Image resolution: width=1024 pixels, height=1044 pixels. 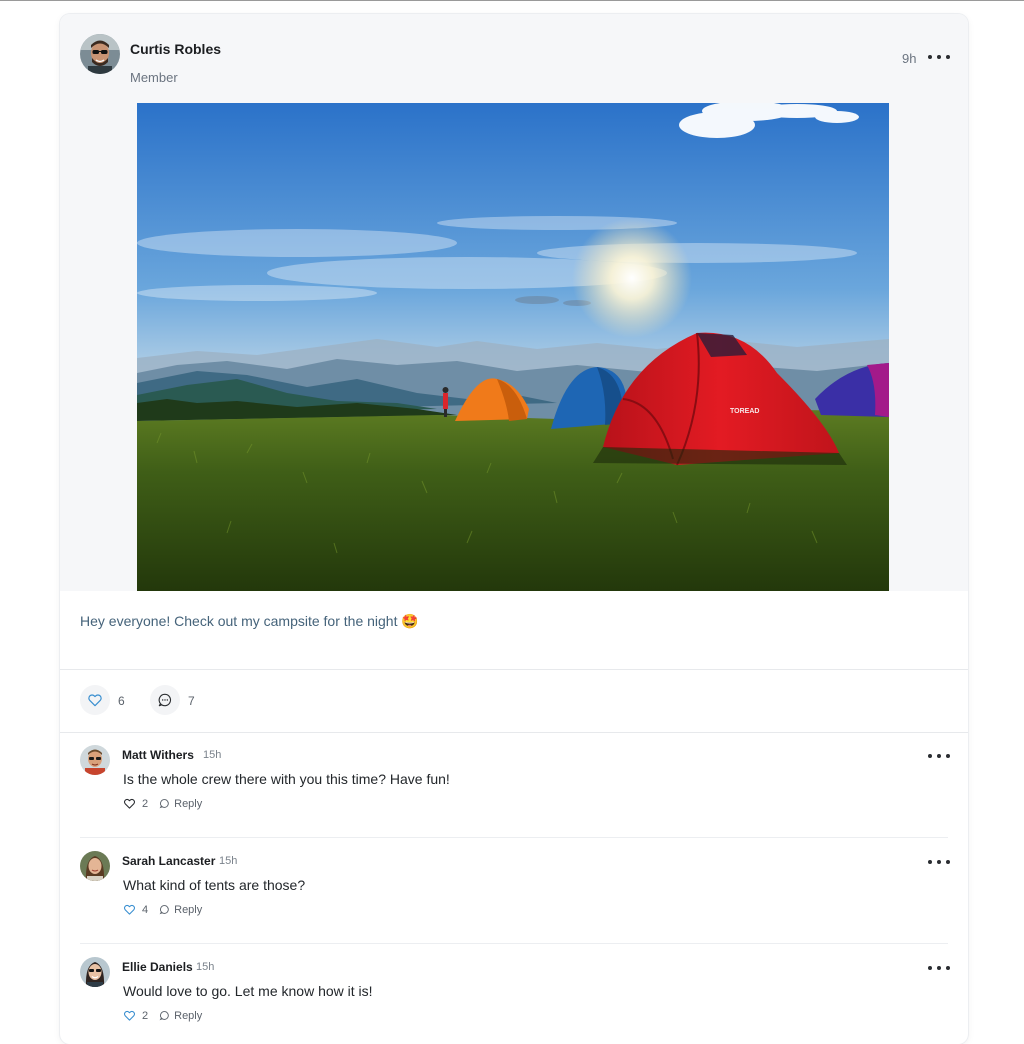 What do you see at coordinates (512, 0) in the screenshot?
I see `window-top-border` at bounding box center [512, 0].